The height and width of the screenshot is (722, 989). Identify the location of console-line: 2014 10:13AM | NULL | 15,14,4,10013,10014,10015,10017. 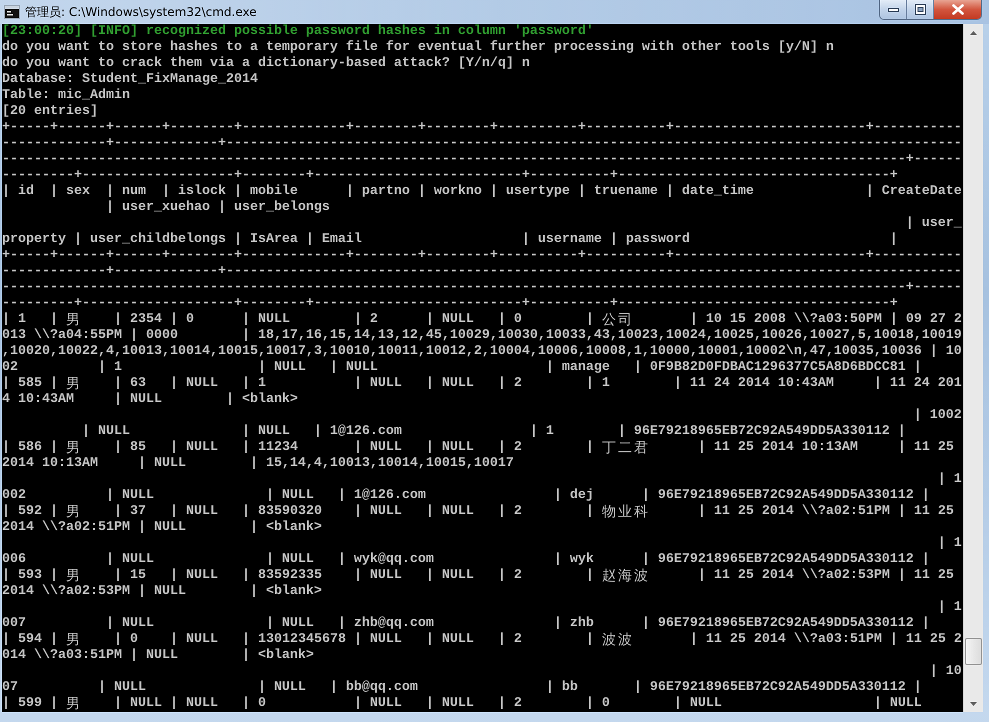
(258, 464).